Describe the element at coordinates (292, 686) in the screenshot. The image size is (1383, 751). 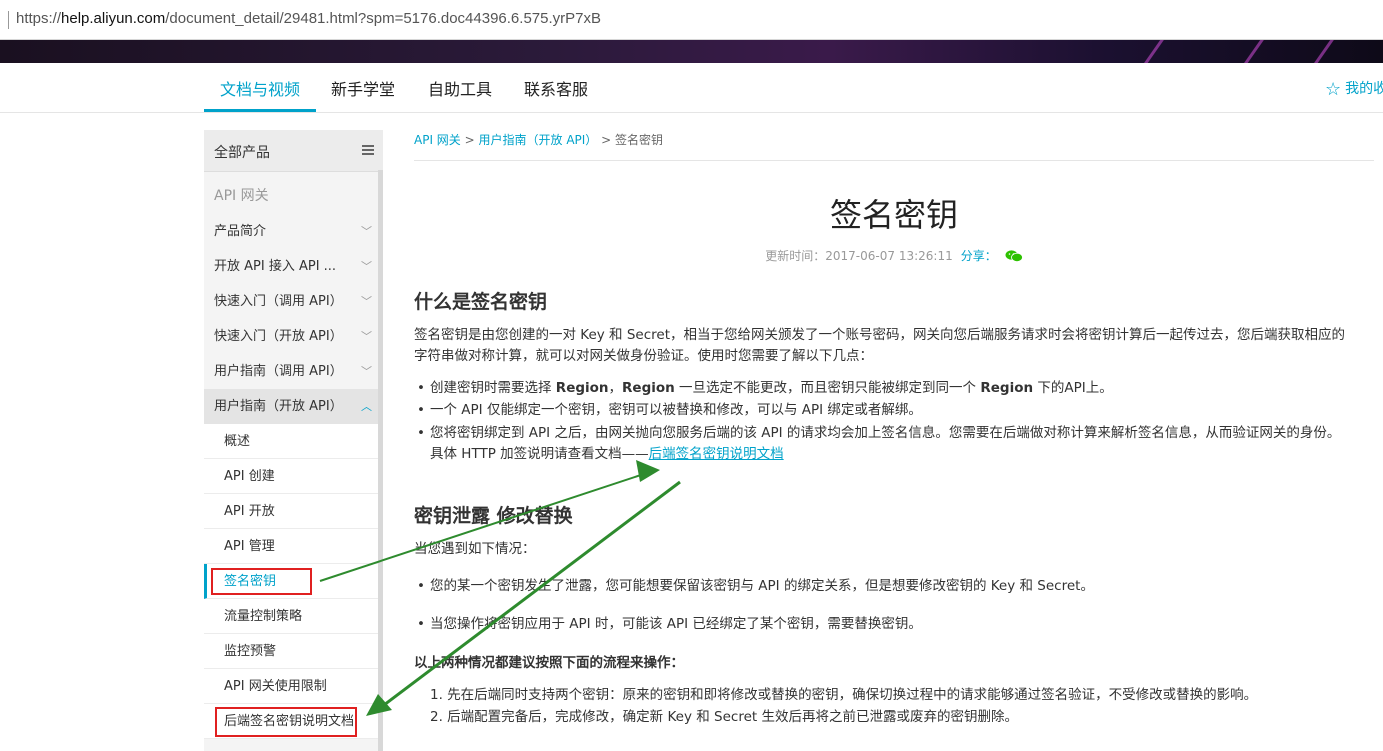
I see `sidebar-child-limits: API 网关使用限制` at that location.